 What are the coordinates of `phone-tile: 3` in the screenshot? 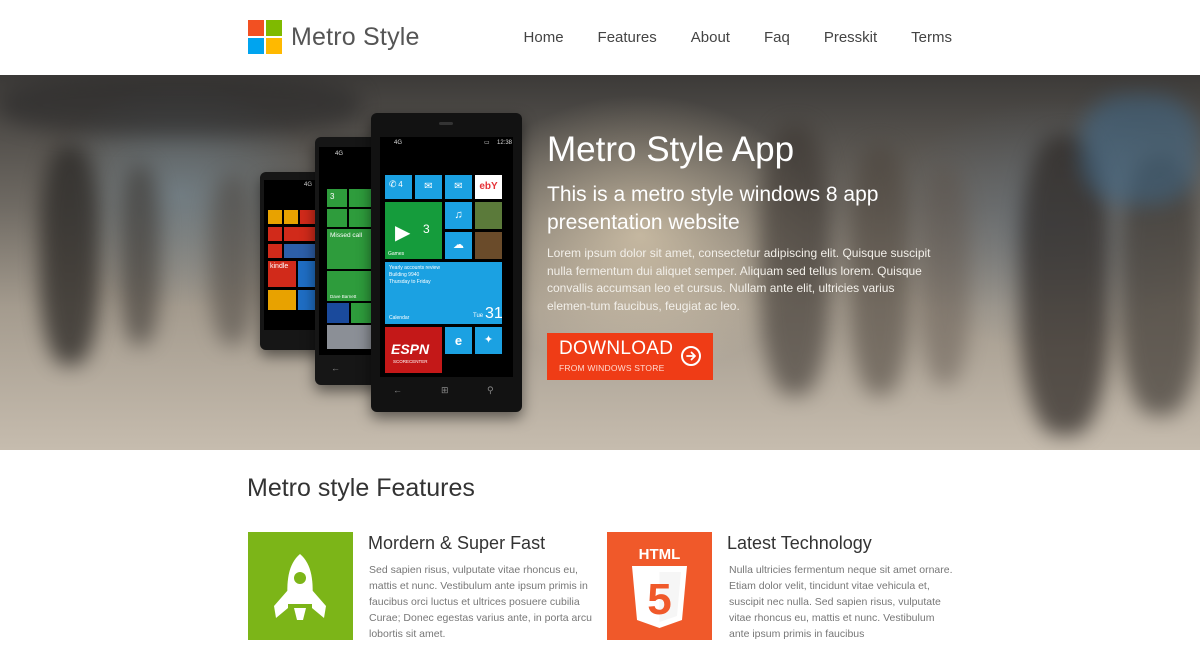 It's located at (337, 198).